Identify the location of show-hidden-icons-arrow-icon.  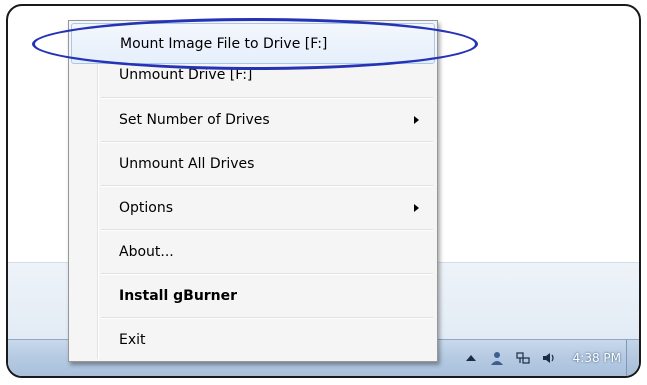
(471, 358).